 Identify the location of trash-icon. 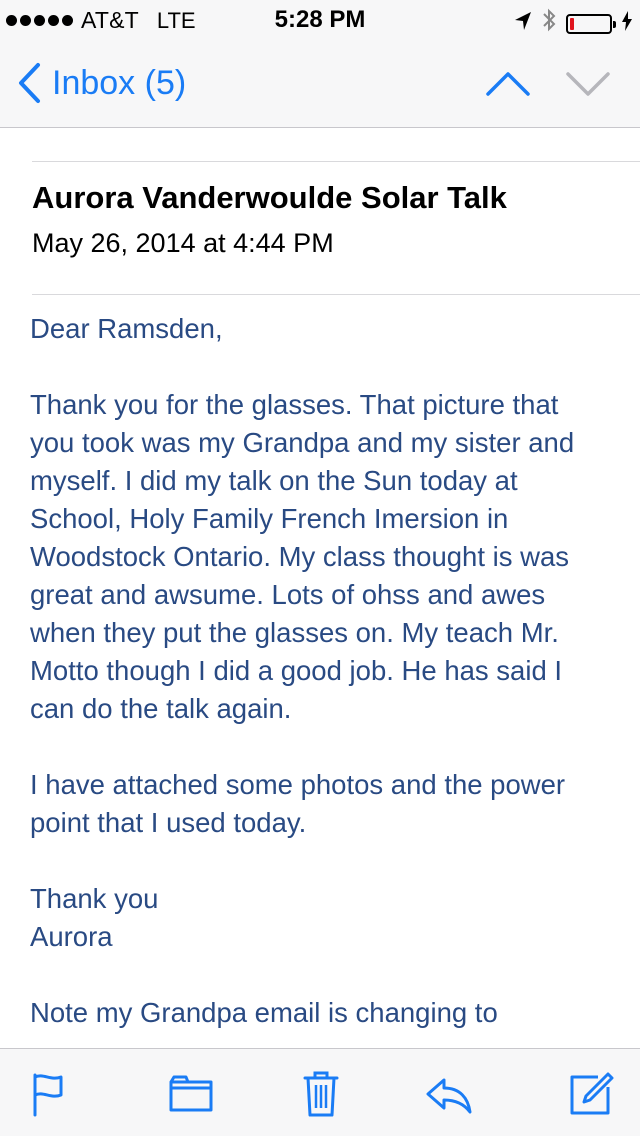
(321, 1094).